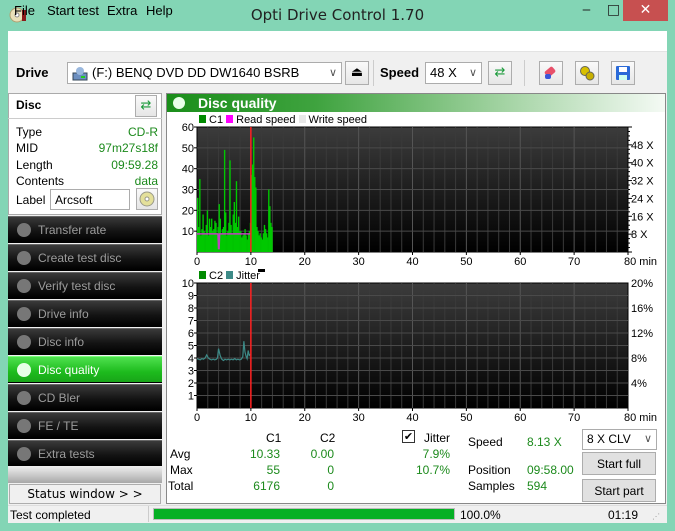  Describe the element at coordinates (480, 515) in the screenshot. I see `progress-text: 100.0%` at that location.